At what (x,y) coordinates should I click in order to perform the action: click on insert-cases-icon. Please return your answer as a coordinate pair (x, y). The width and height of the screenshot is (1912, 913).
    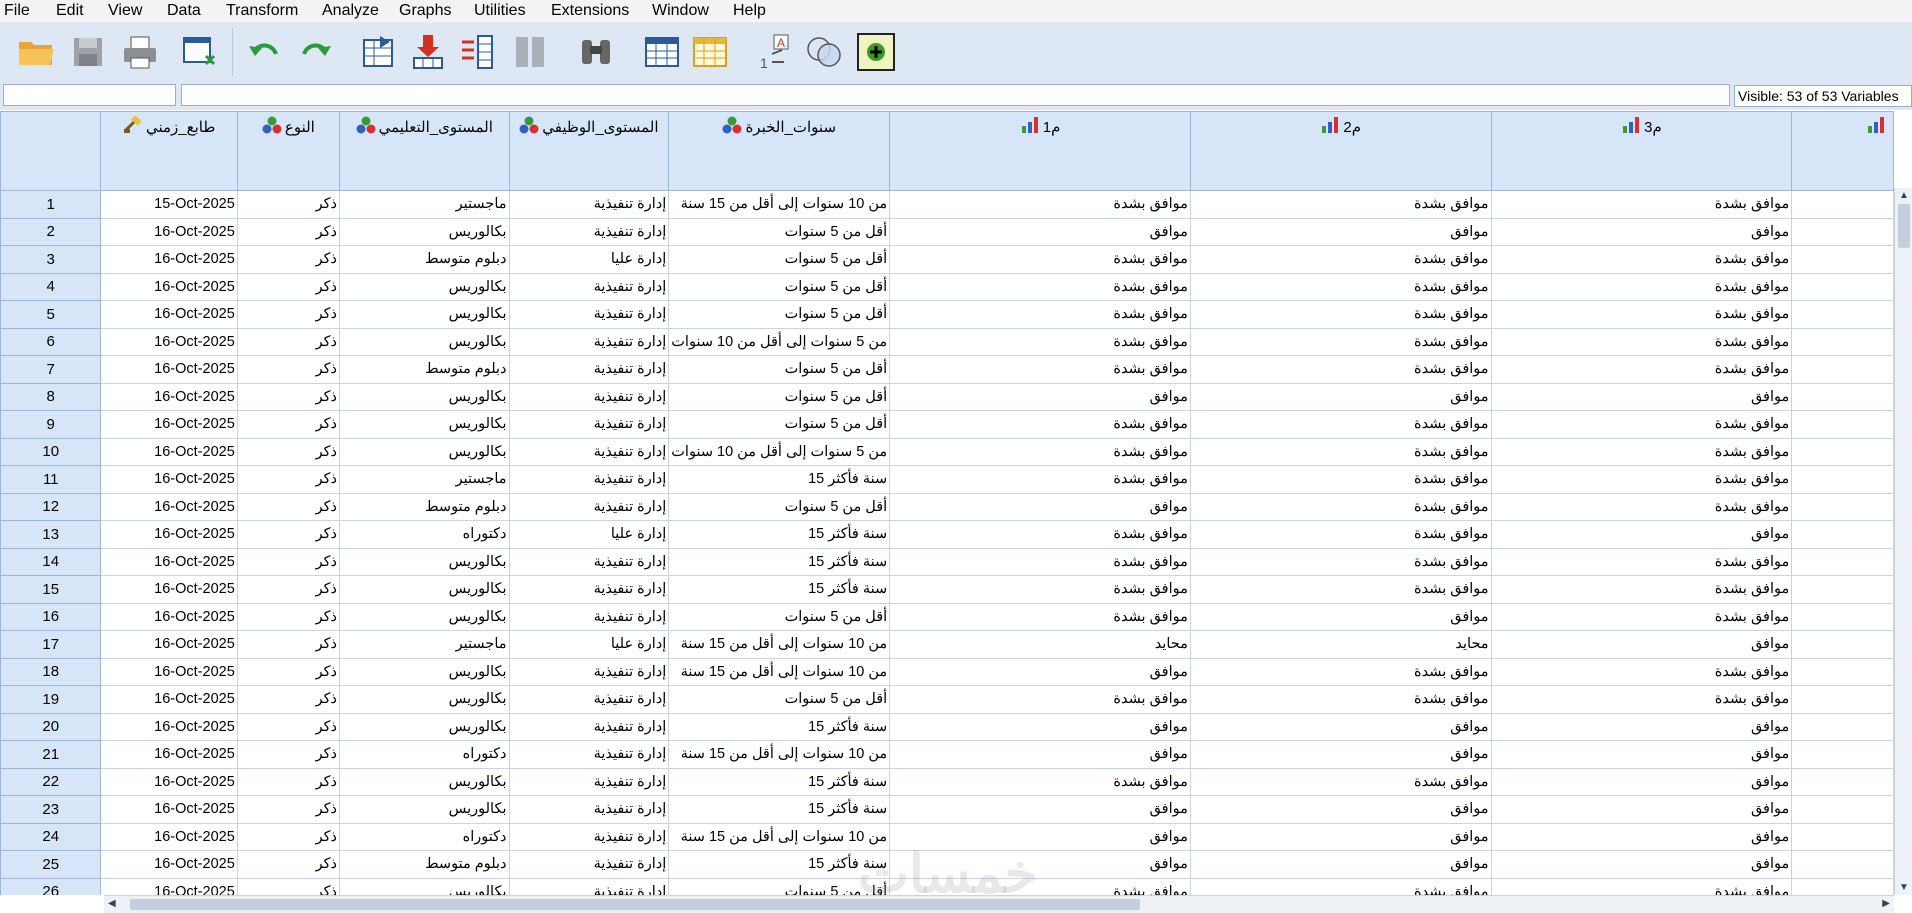
    Looking at the image, I should click on (662, 52).